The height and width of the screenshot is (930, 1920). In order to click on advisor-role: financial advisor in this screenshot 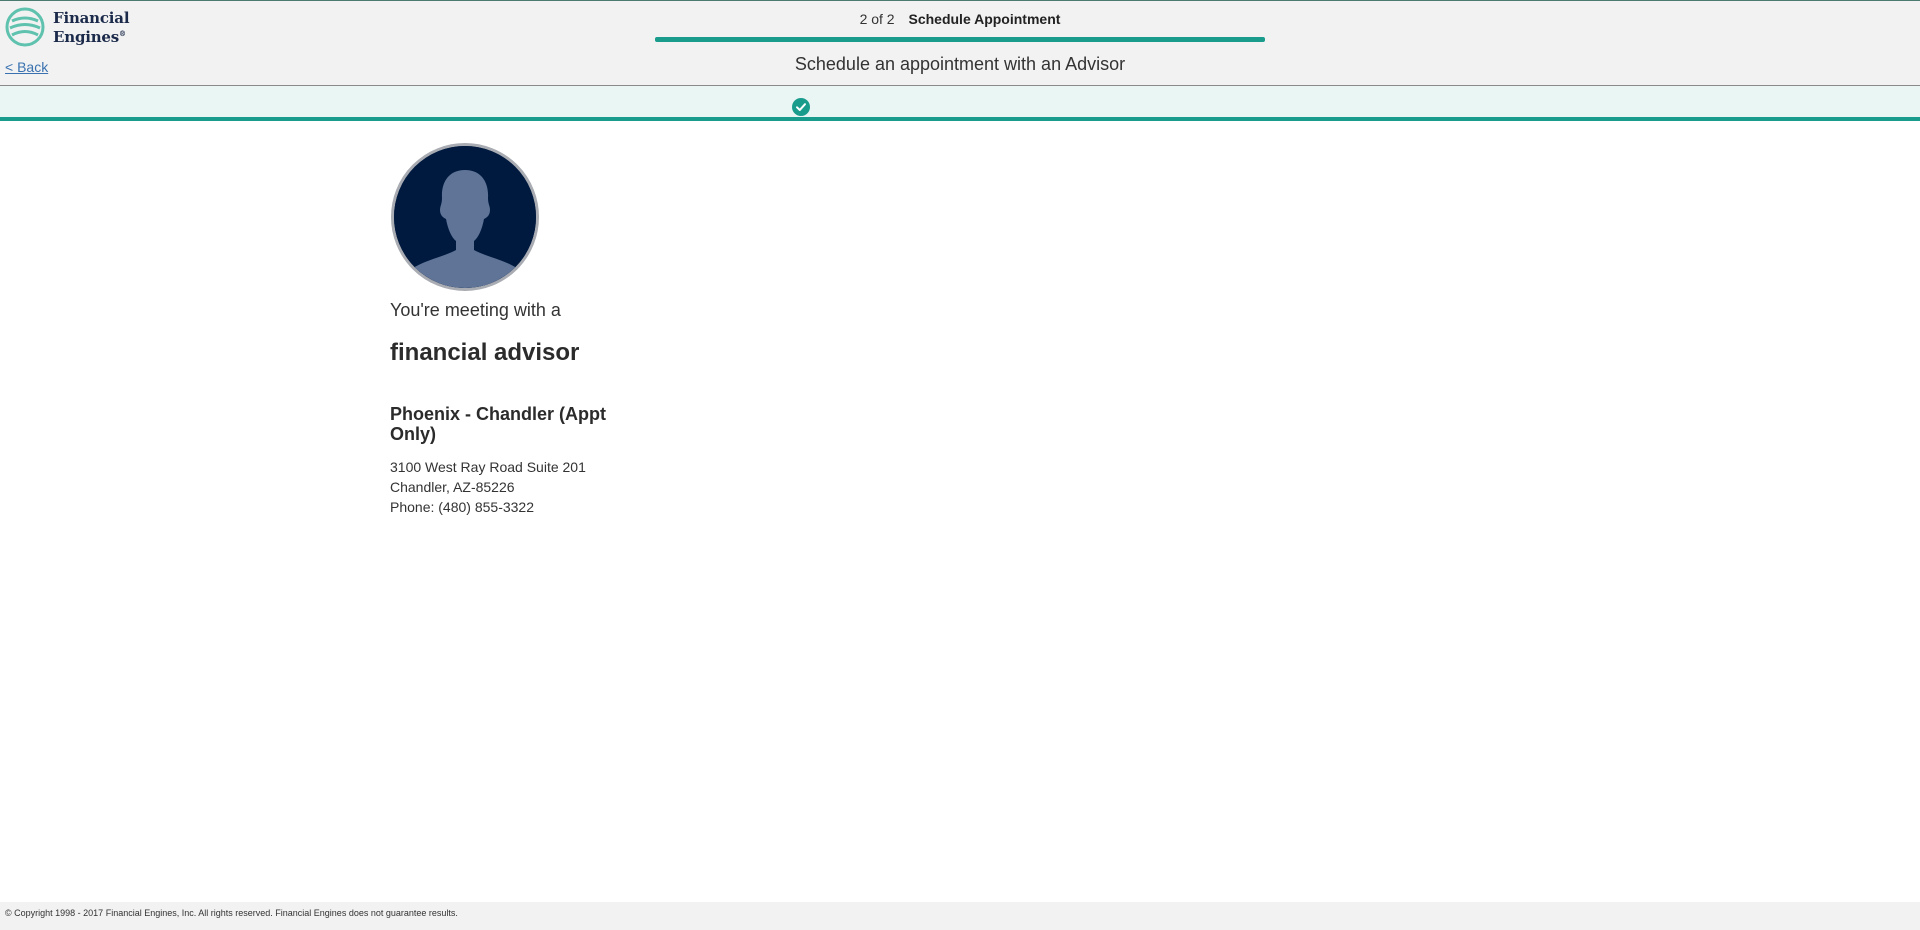, I will do `click(485, 352)`.